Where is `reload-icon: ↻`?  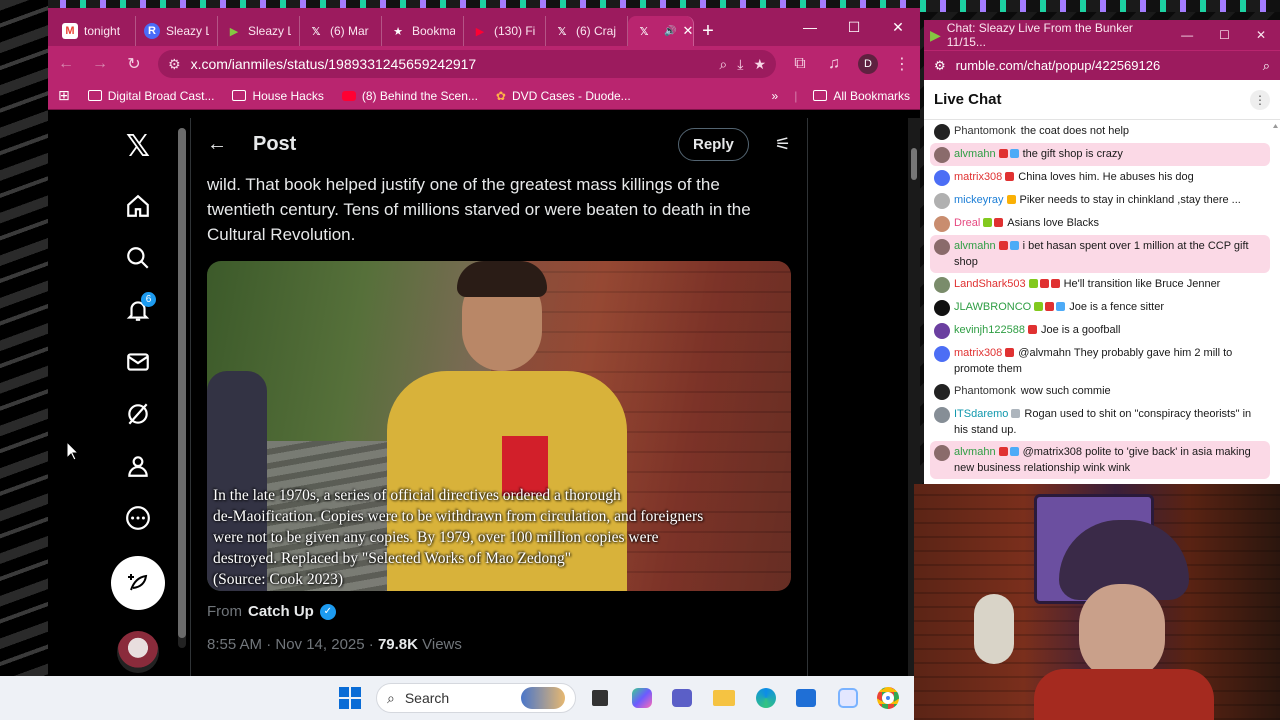 reload-icon: ↻ is located at coordinates (134, 64).